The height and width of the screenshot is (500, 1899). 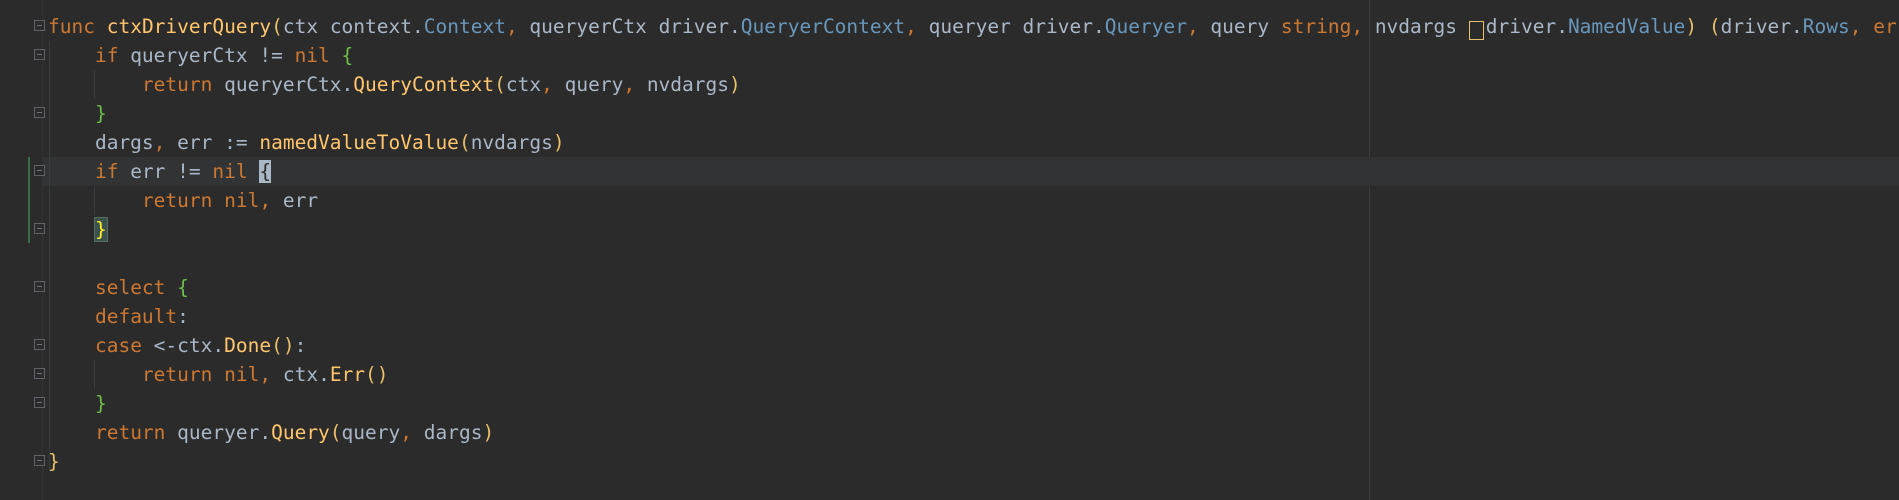 What do you see at coordinates (973, 316) in the screenshot?
I see `code-line: default:` at bounding box center [973, 316].